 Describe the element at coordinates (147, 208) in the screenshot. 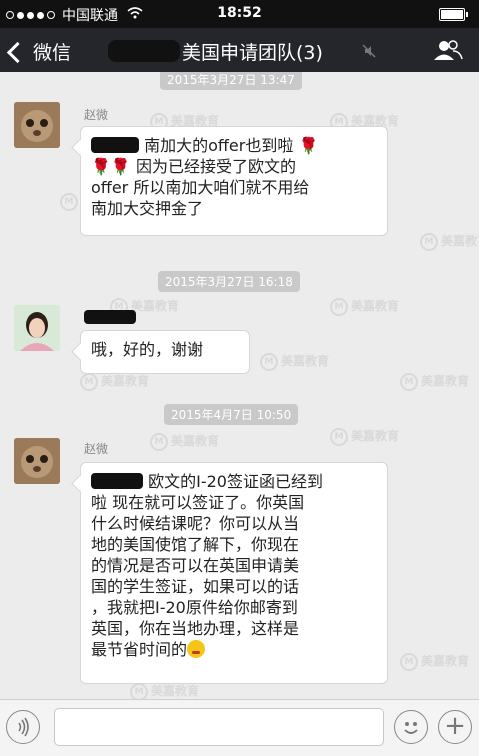

I see `message-line: 南加大交押金了` at that location.